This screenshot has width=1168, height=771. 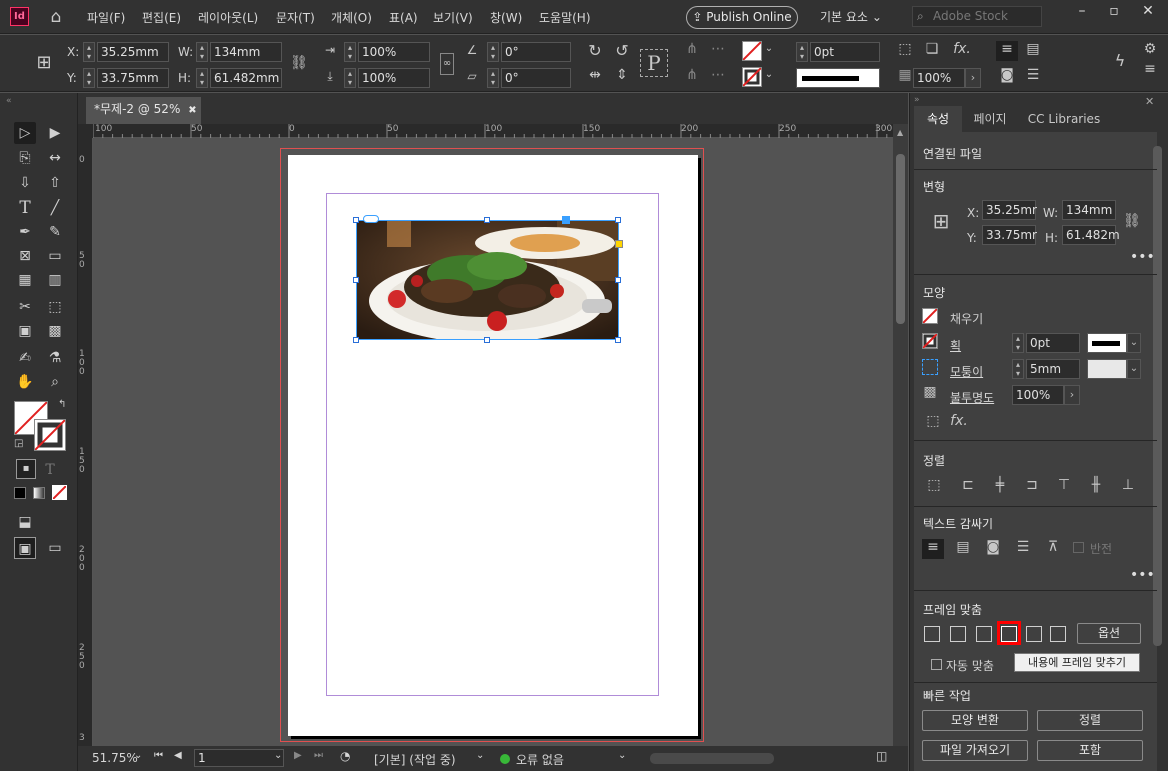 I want to click on panel-menu-icon: ≡, so click(x=1150, y=69).